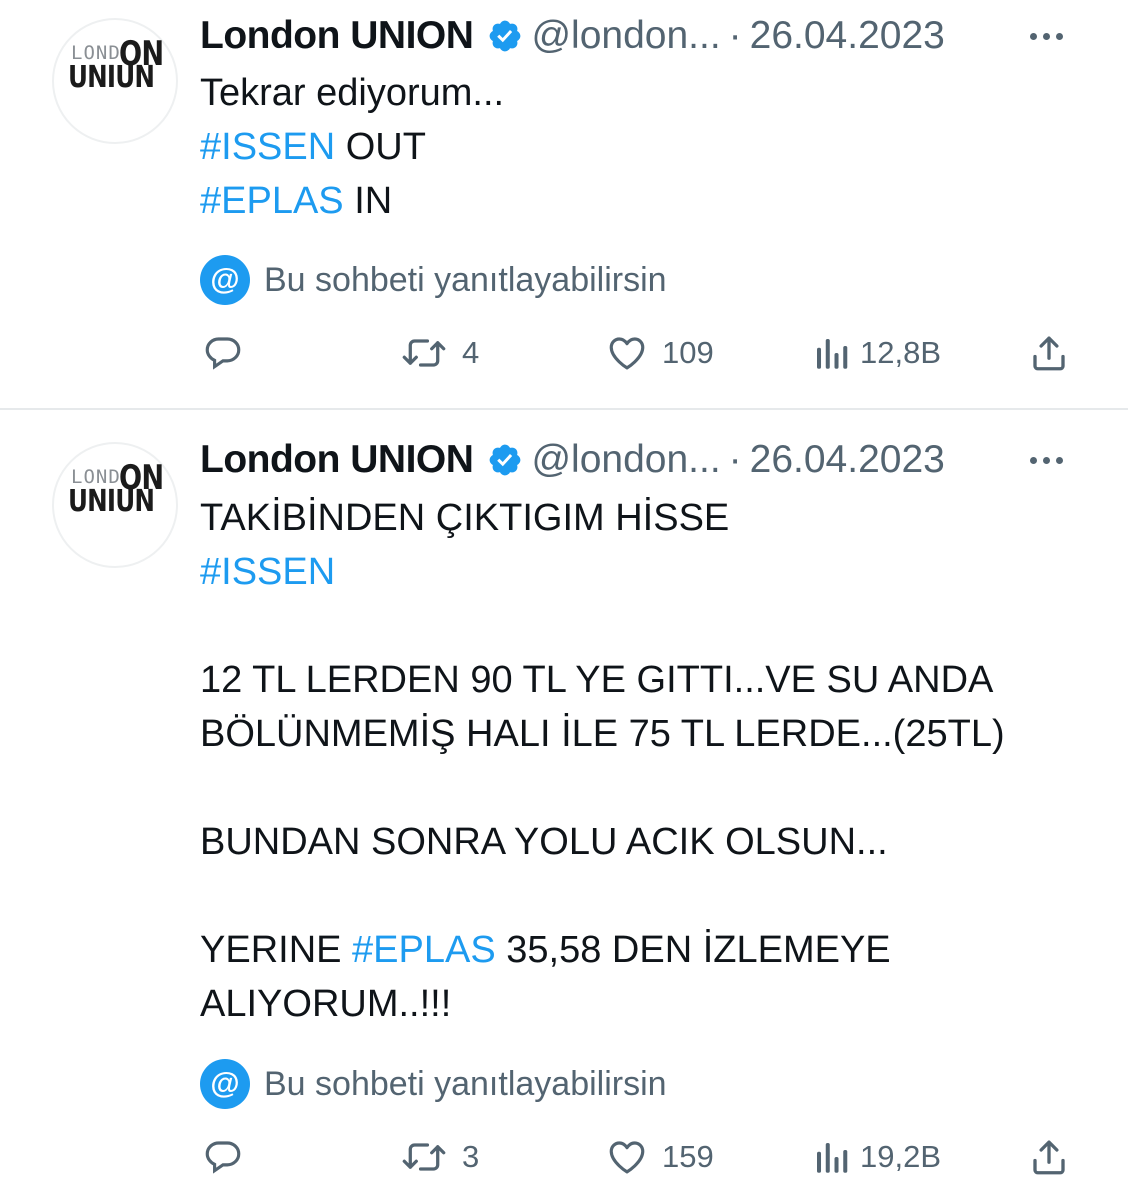 The width and height of the screenshot is (1128, 1200). I want to click on retweet-button: 3, so click(439, 1157).